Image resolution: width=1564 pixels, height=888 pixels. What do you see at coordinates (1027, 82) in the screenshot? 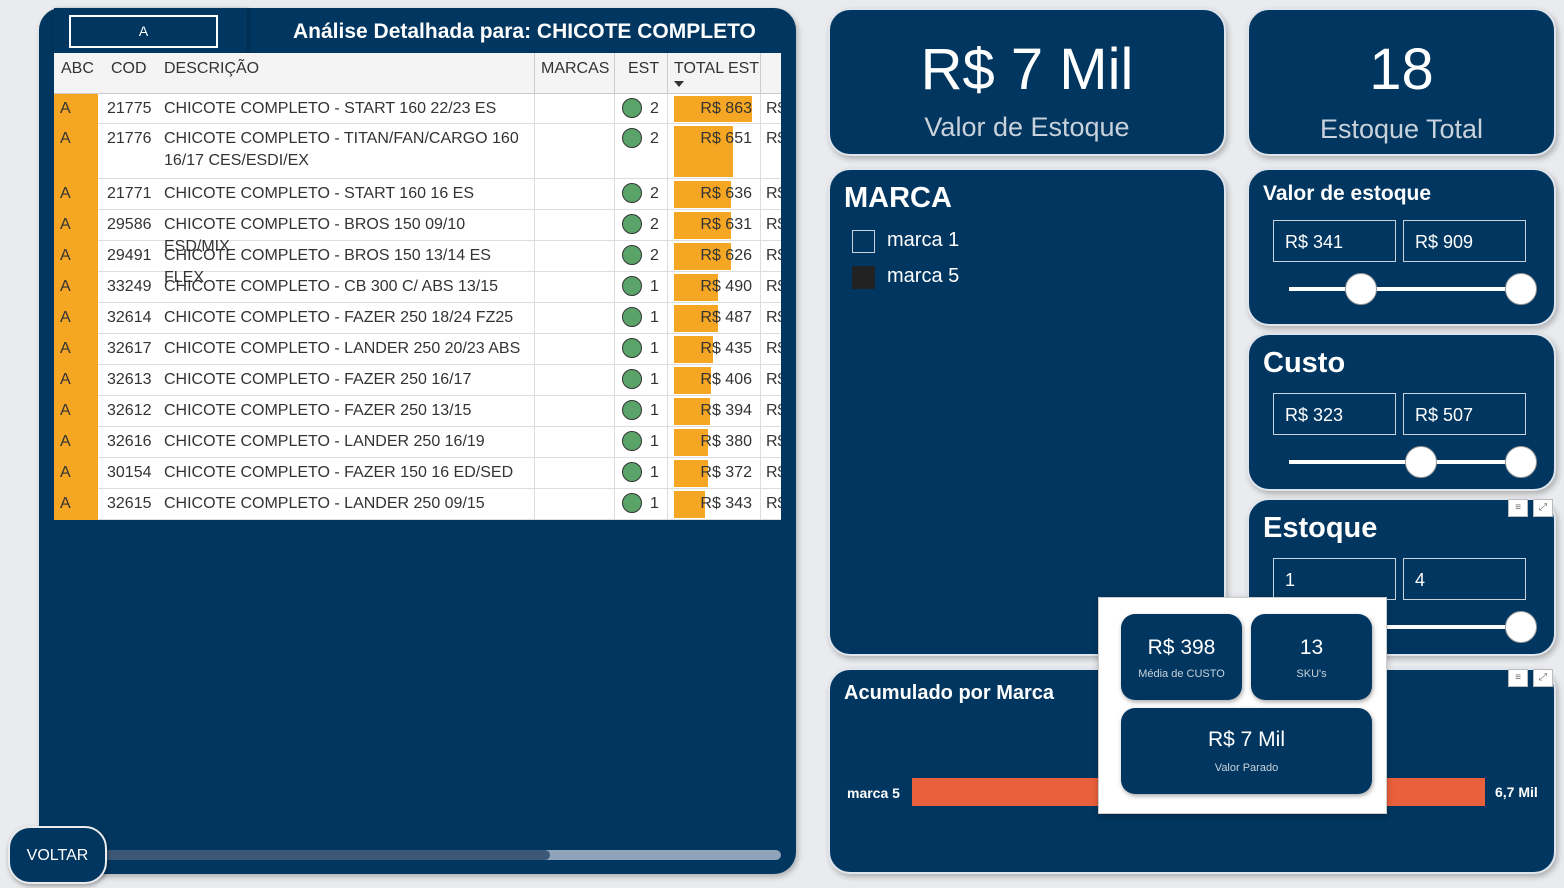
I see `kpi-valor-estoque-card: R$ 7 Mil Valor de Estoque` at bounding box center [1027, 82].